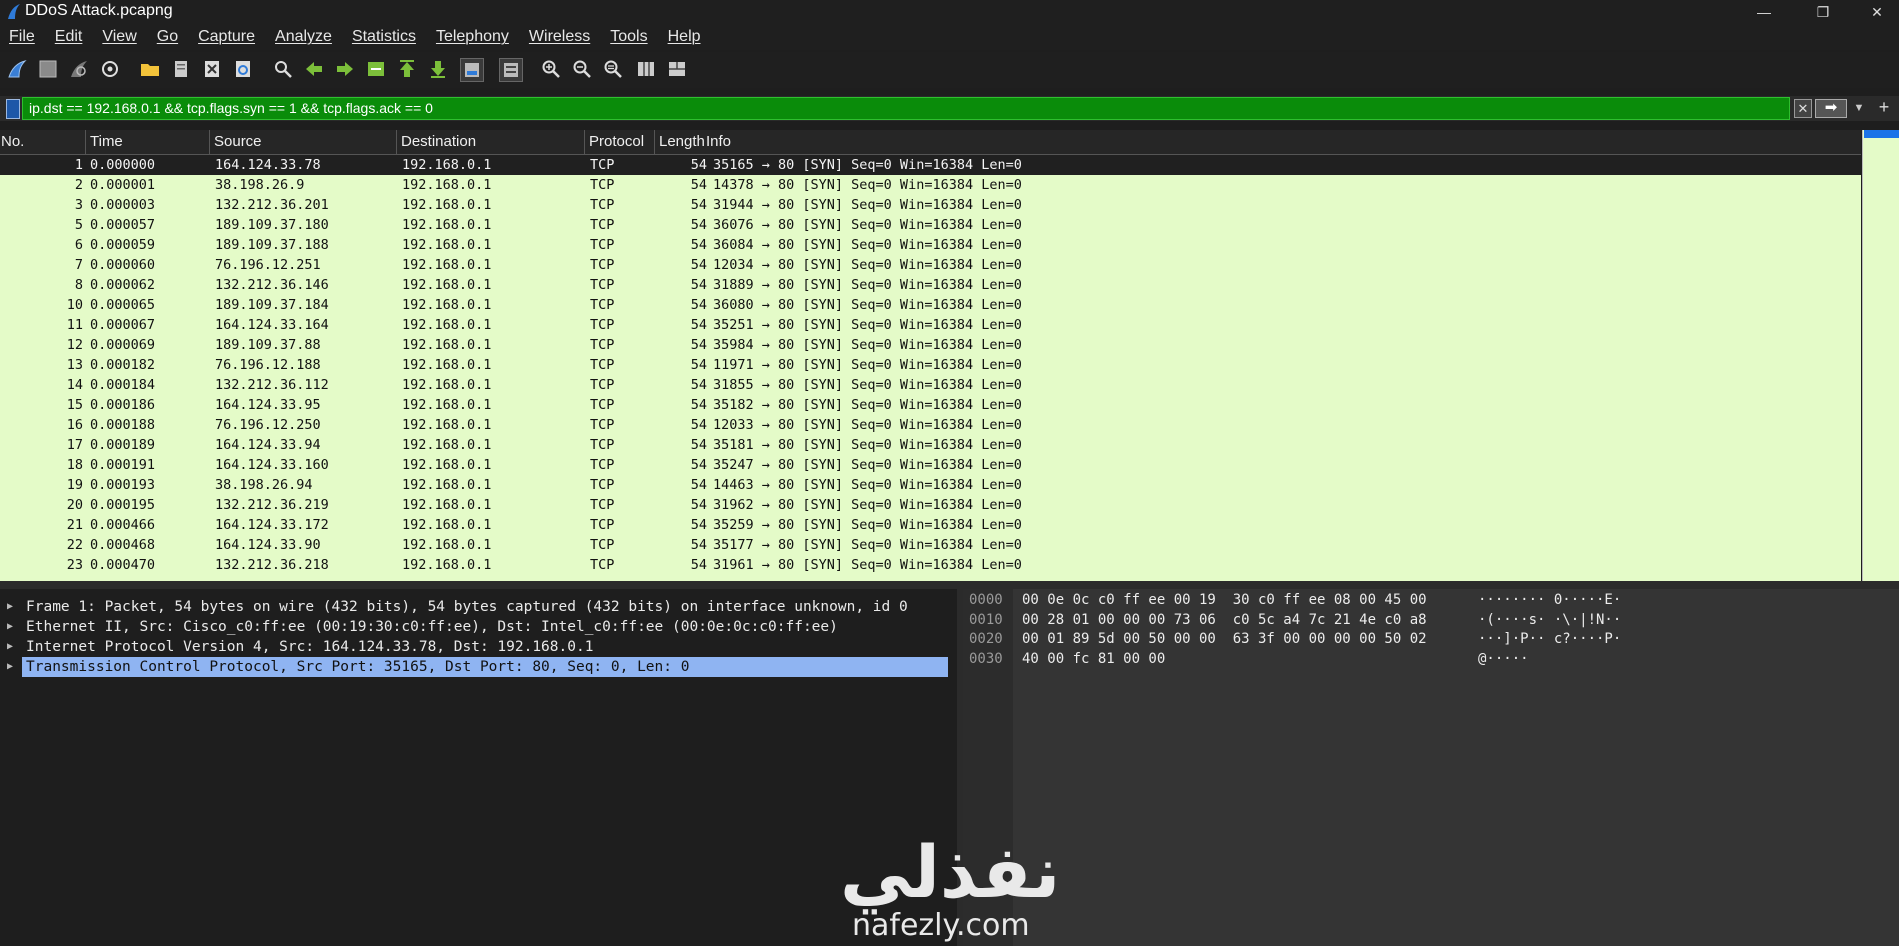 This screenshot has width=1899, height=946. I want to click on restore-button: ❐, so click(1823, 12).